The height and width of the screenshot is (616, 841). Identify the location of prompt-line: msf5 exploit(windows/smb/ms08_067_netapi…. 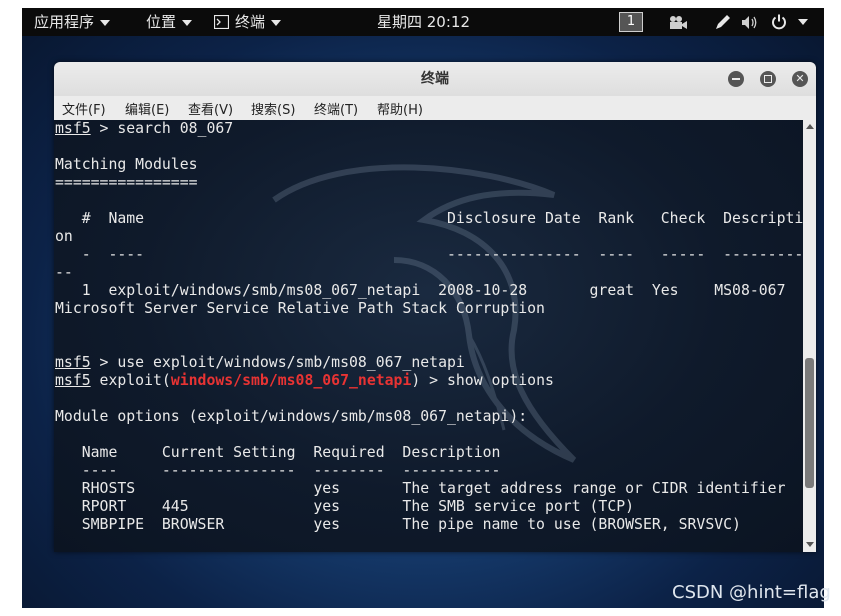
(304, 380).